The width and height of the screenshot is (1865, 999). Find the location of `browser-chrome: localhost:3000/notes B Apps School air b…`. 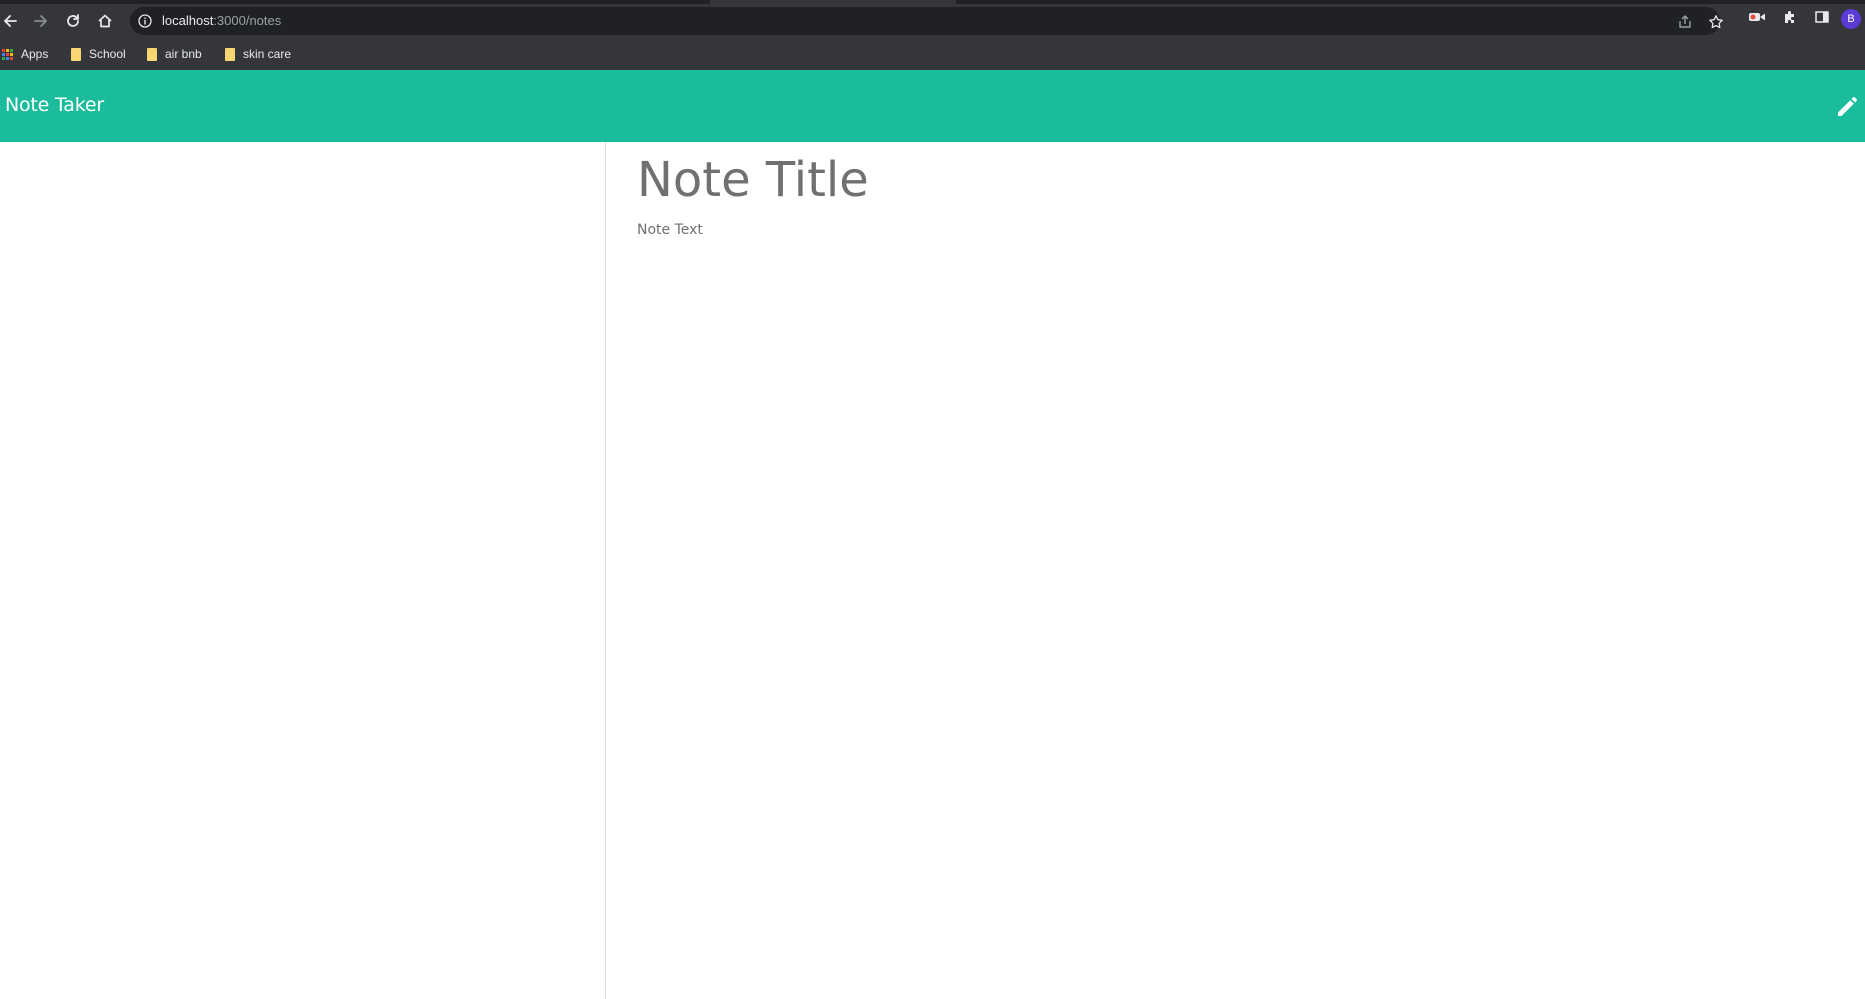

browser-chrome: localhost:3000/notes B Apps School air b… is located at coordinates (932, 35).